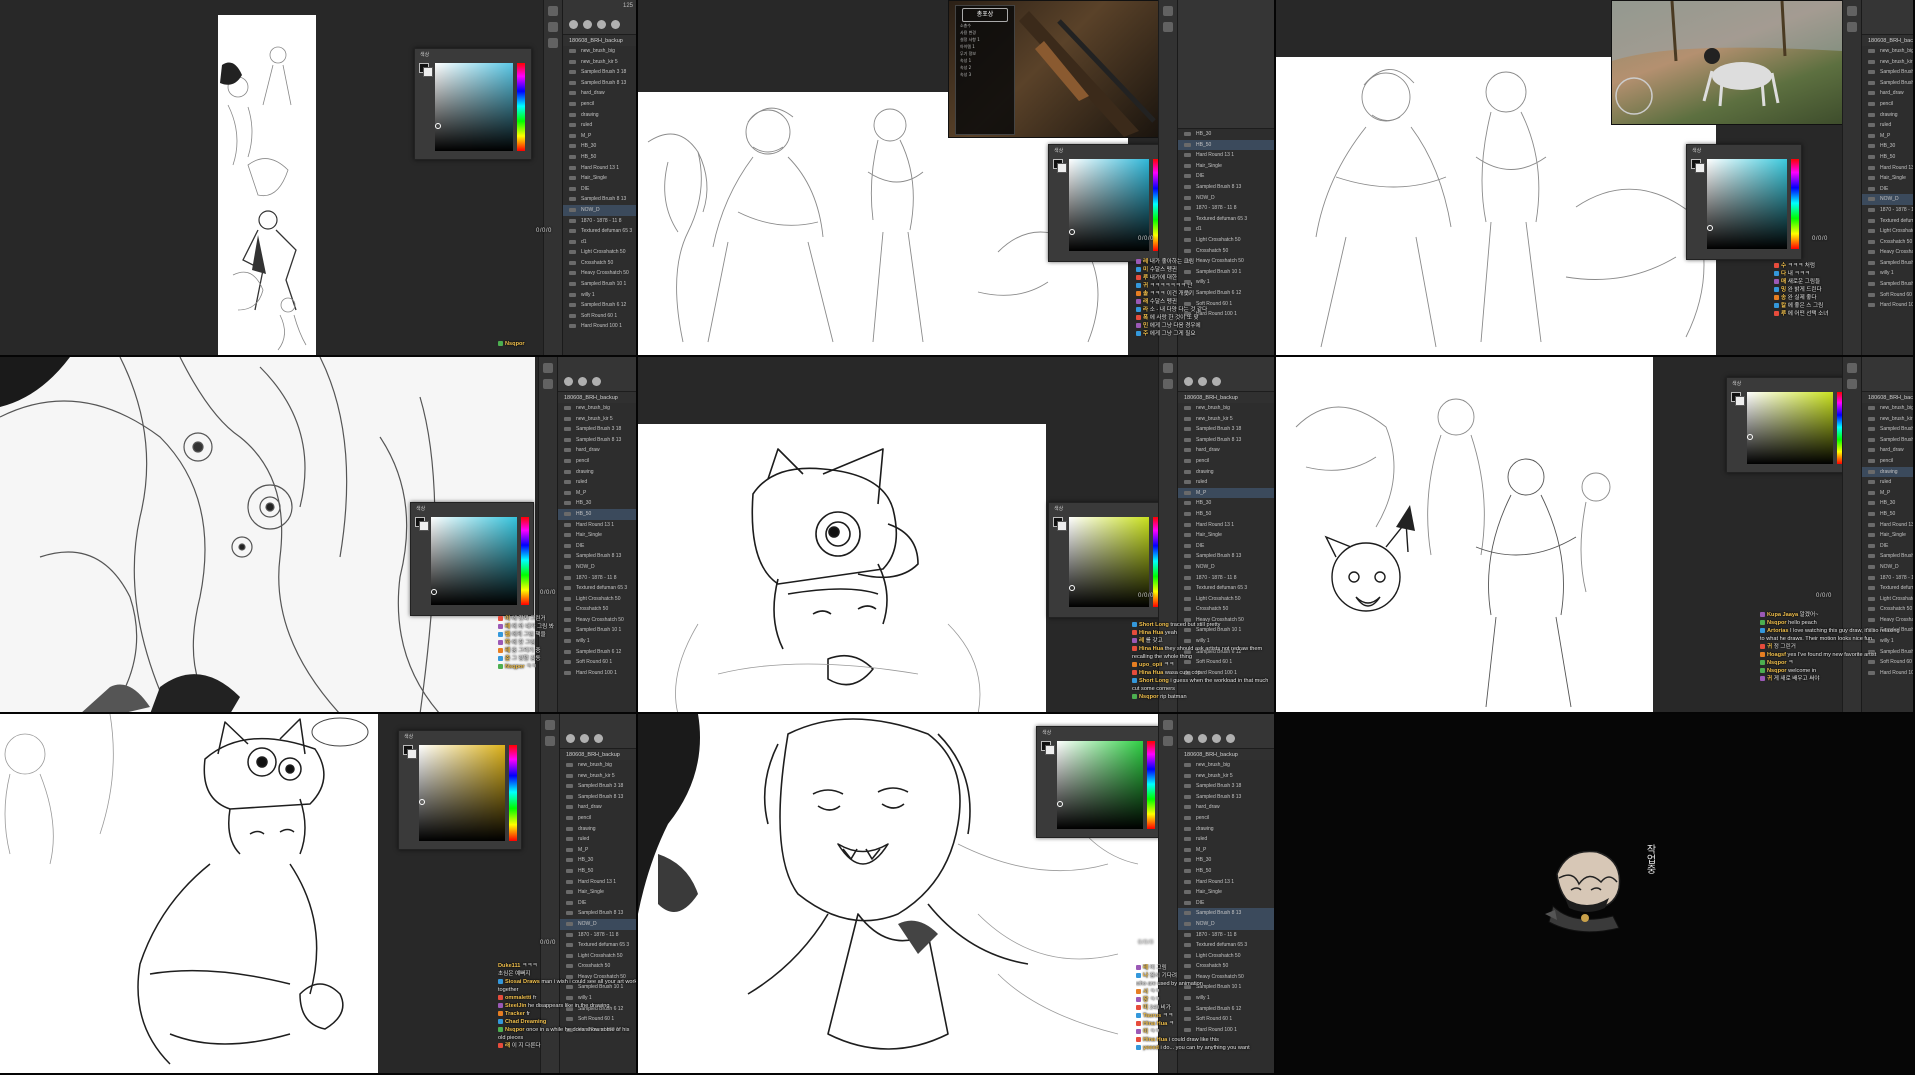 Image resolution: width=1915 pixels, height=1075 pixels. Describe the element at coordinates (1887, 136) in the screenshot. I see `brush-item: M_P` at that location.